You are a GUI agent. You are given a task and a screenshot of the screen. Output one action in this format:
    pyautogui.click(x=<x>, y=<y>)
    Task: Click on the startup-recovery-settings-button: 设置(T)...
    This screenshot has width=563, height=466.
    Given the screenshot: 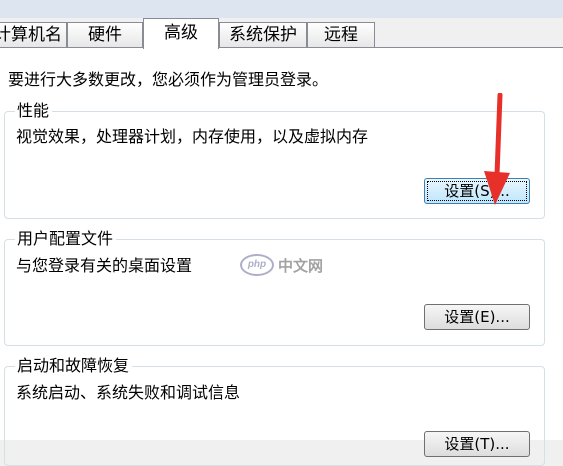 What is the action you would take?
    pyautogui.click(x=477, y=444)
    